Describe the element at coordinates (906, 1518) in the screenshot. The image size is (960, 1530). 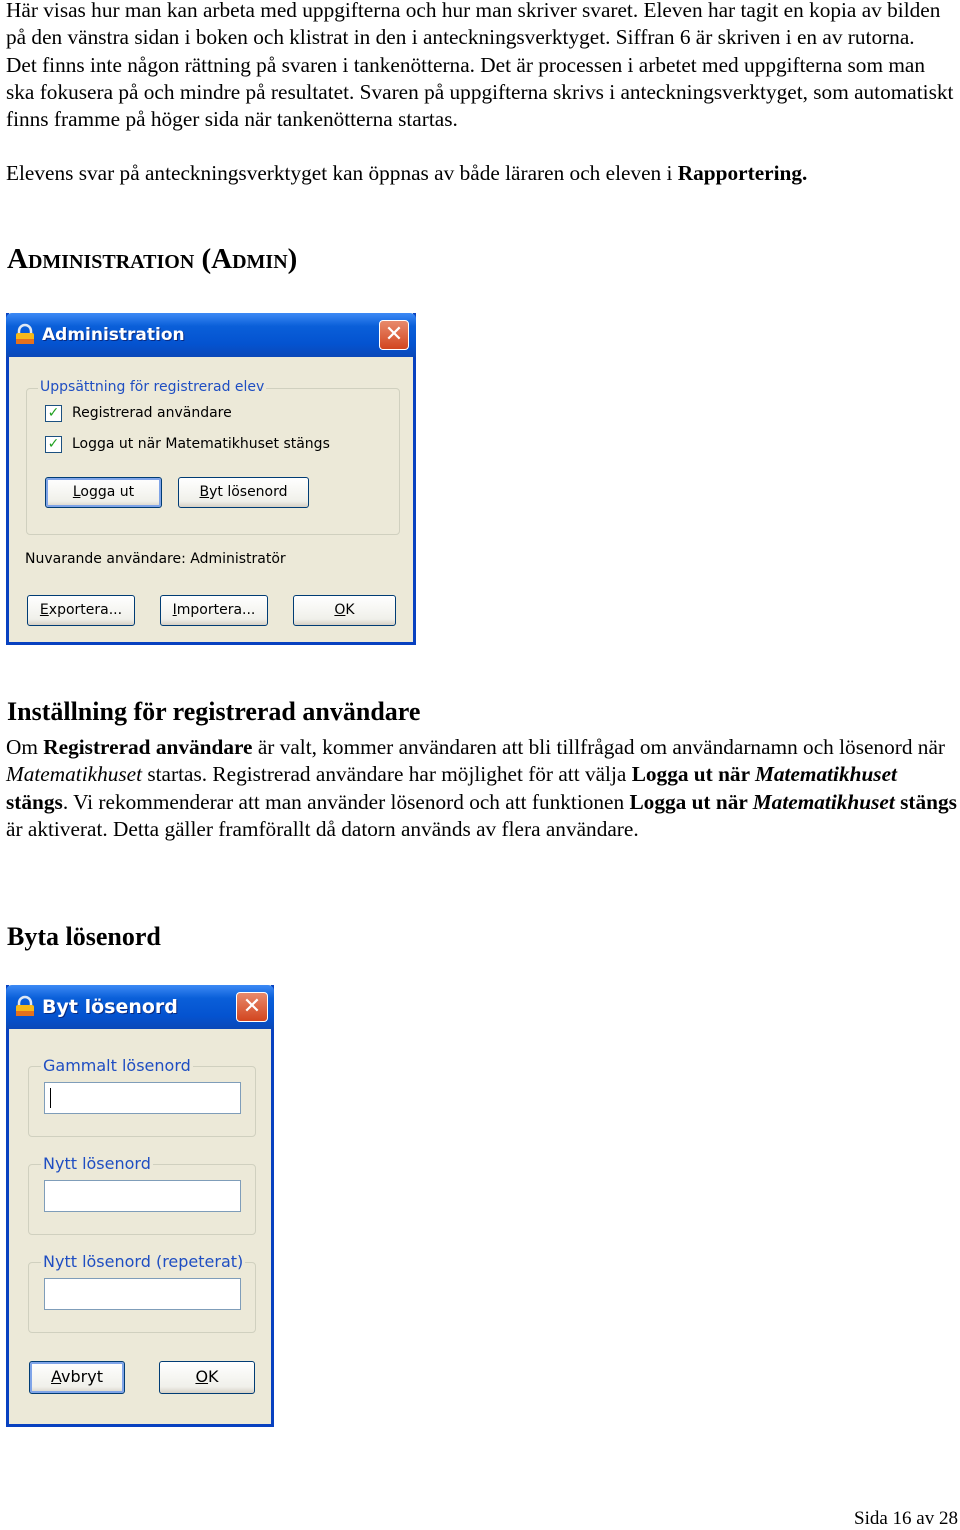
I see `page-number: Sida 16 av 28` at that location.